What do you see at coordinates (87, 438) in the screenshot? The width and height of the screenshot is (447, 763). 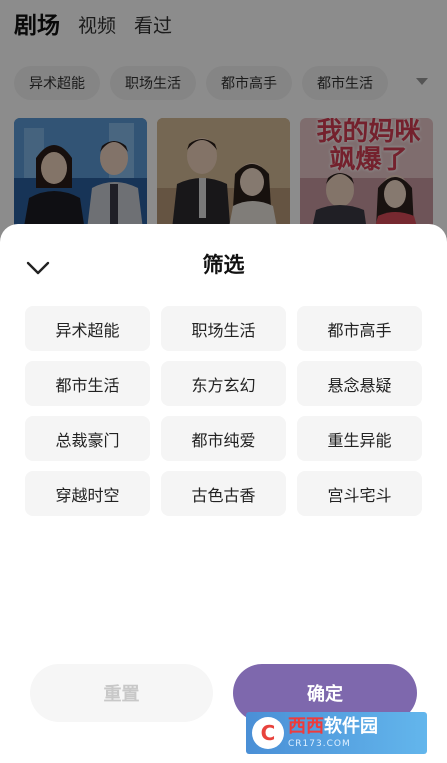 I see `filter-option: 总裁豪门` at bounding box center [87, 438].